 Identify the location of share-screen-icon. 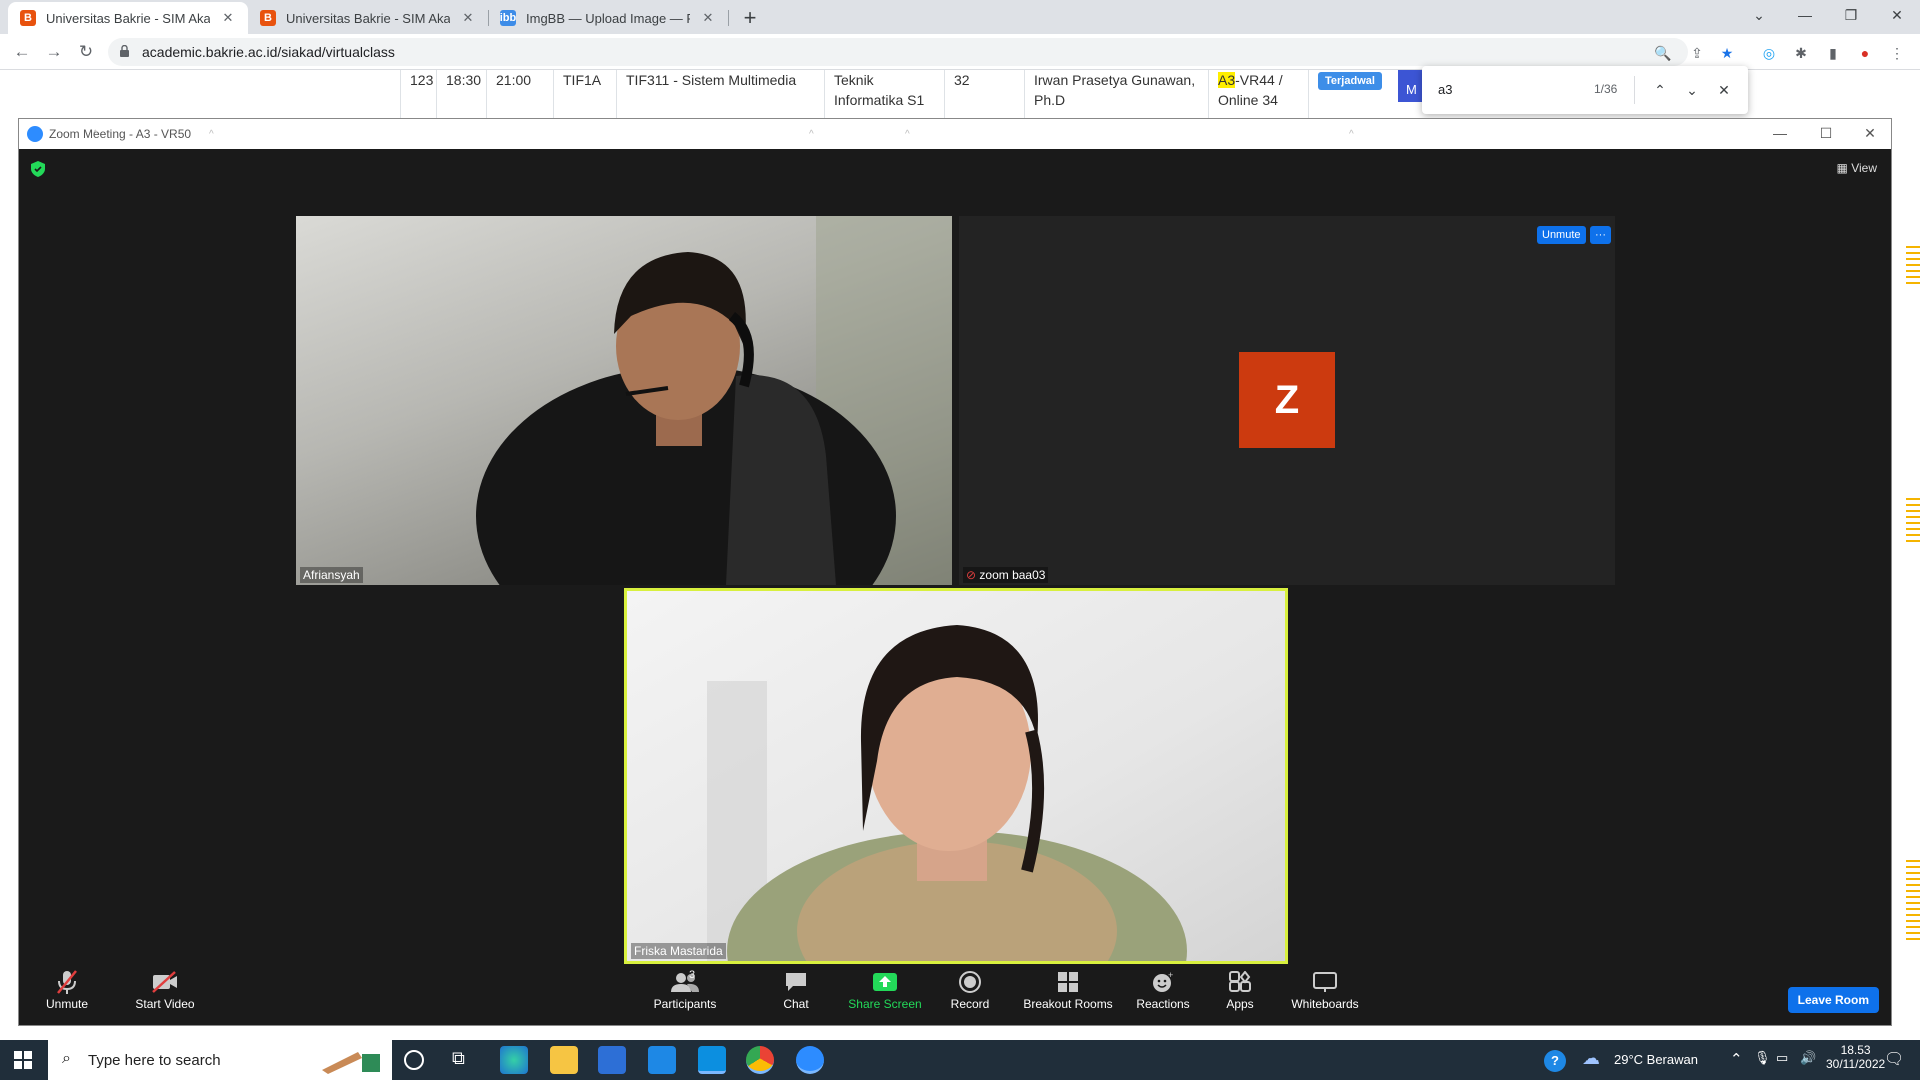
(885, 982).